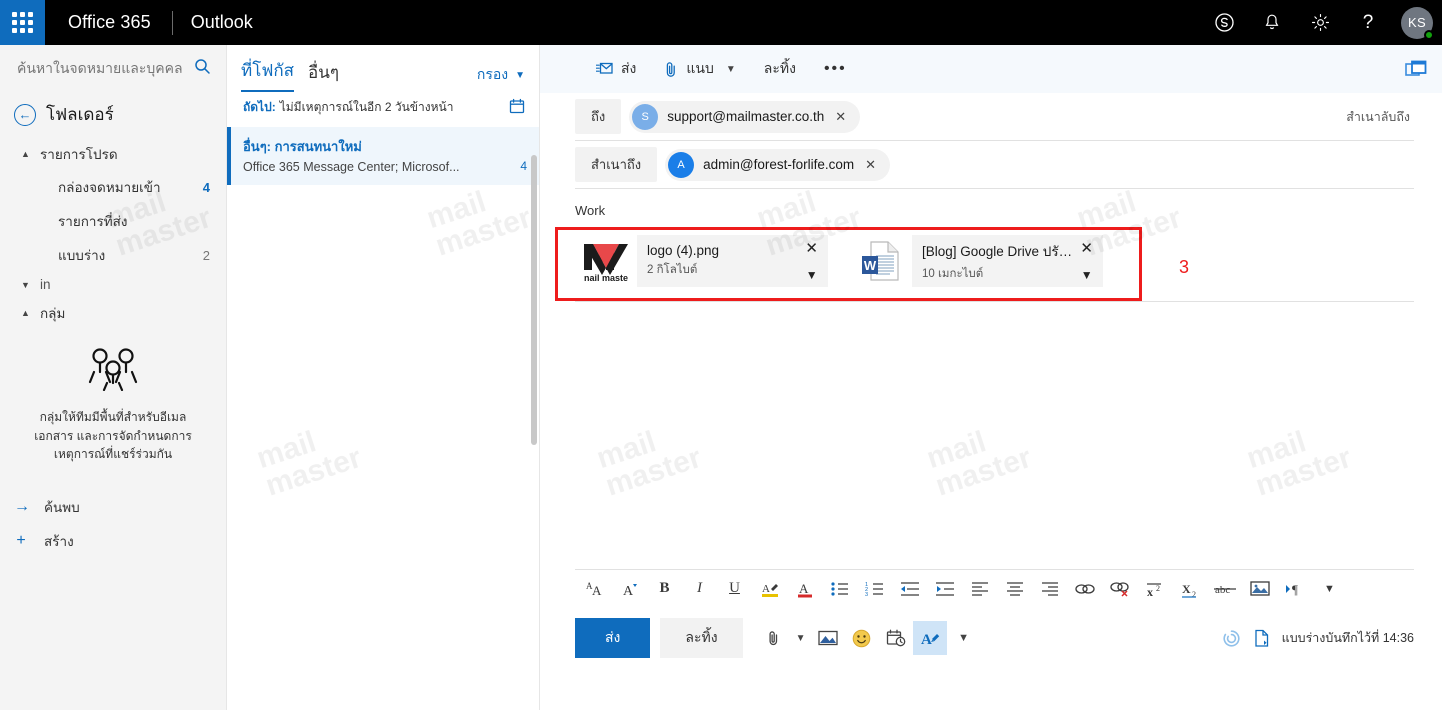  Describe the element at coordinates (598, 116) in the screenshot. I see `to-label: ถึง` at that location.